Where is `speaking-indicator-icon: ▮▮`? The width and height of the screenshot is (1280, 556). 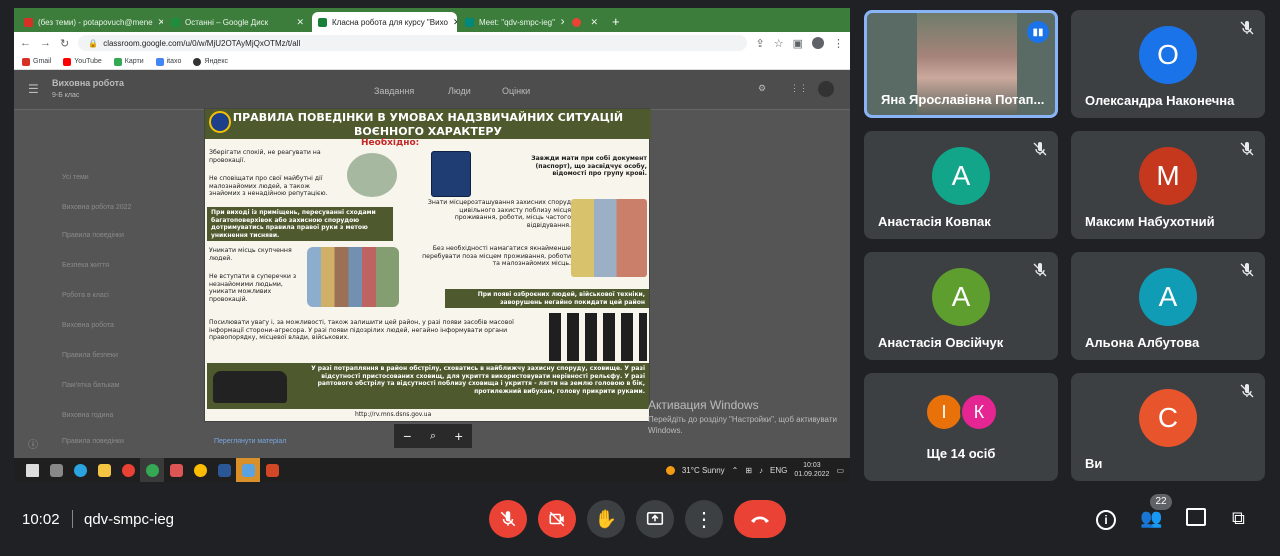 speaking-indicator-icon: ▮▮ is located at coordinates (1038, 32).